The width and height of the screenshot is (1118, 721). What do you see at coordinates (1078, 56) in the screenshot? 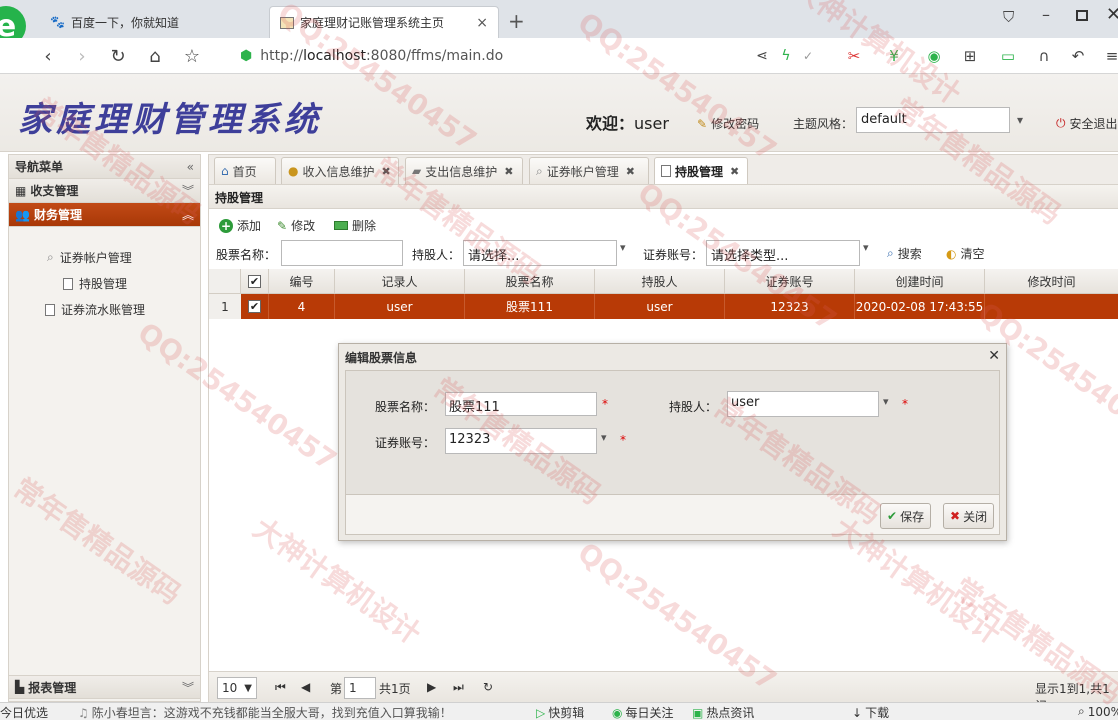
I see `undo-icon: ↶` at bounding box center [1078, 56].